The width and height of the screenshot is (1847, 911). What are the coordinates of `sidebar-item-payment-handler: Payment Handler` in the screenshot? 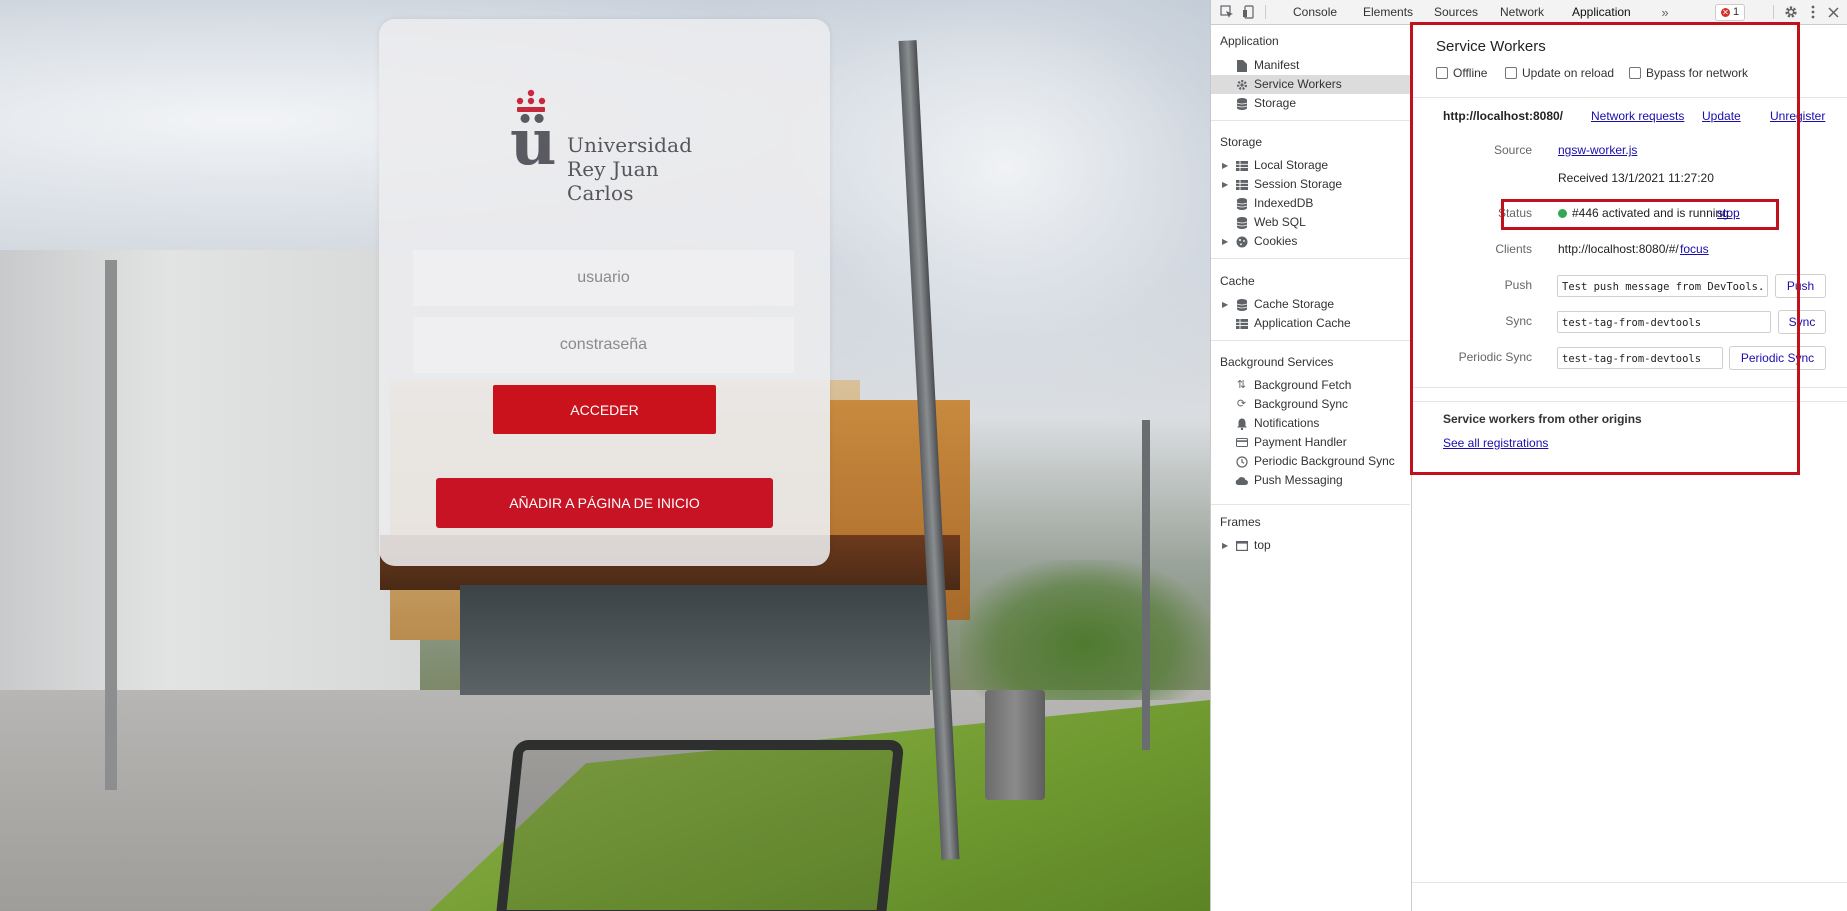 It's located at (1310, 442).